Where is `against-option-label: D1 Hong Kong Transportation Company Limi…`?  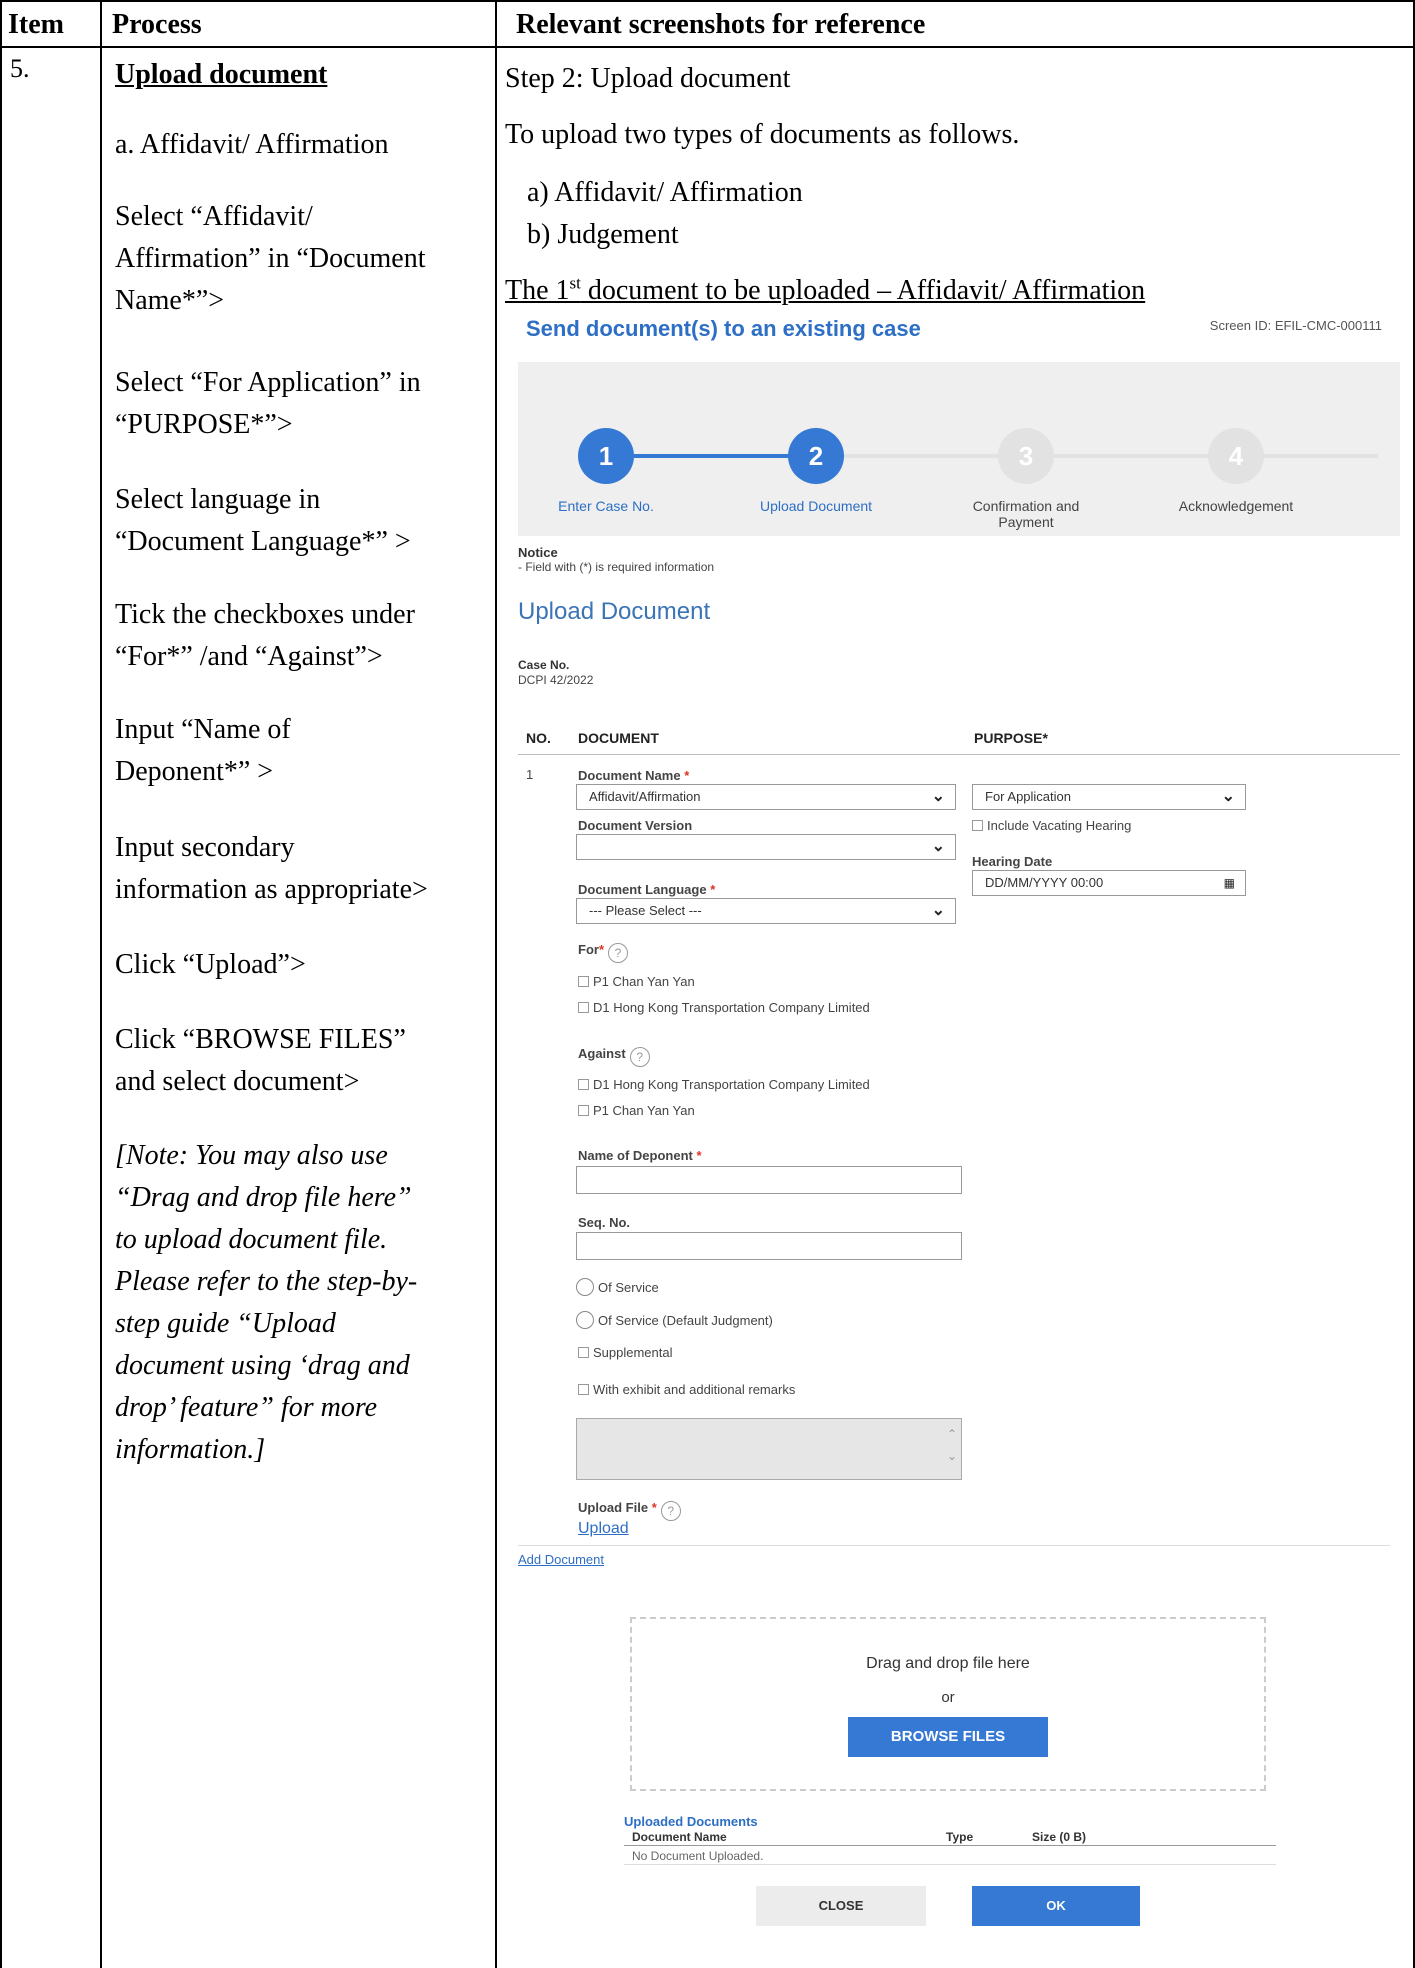
against-option-label: D1 Hong Kong Transportation Company Limi… is located at coordinates (731, 1084).